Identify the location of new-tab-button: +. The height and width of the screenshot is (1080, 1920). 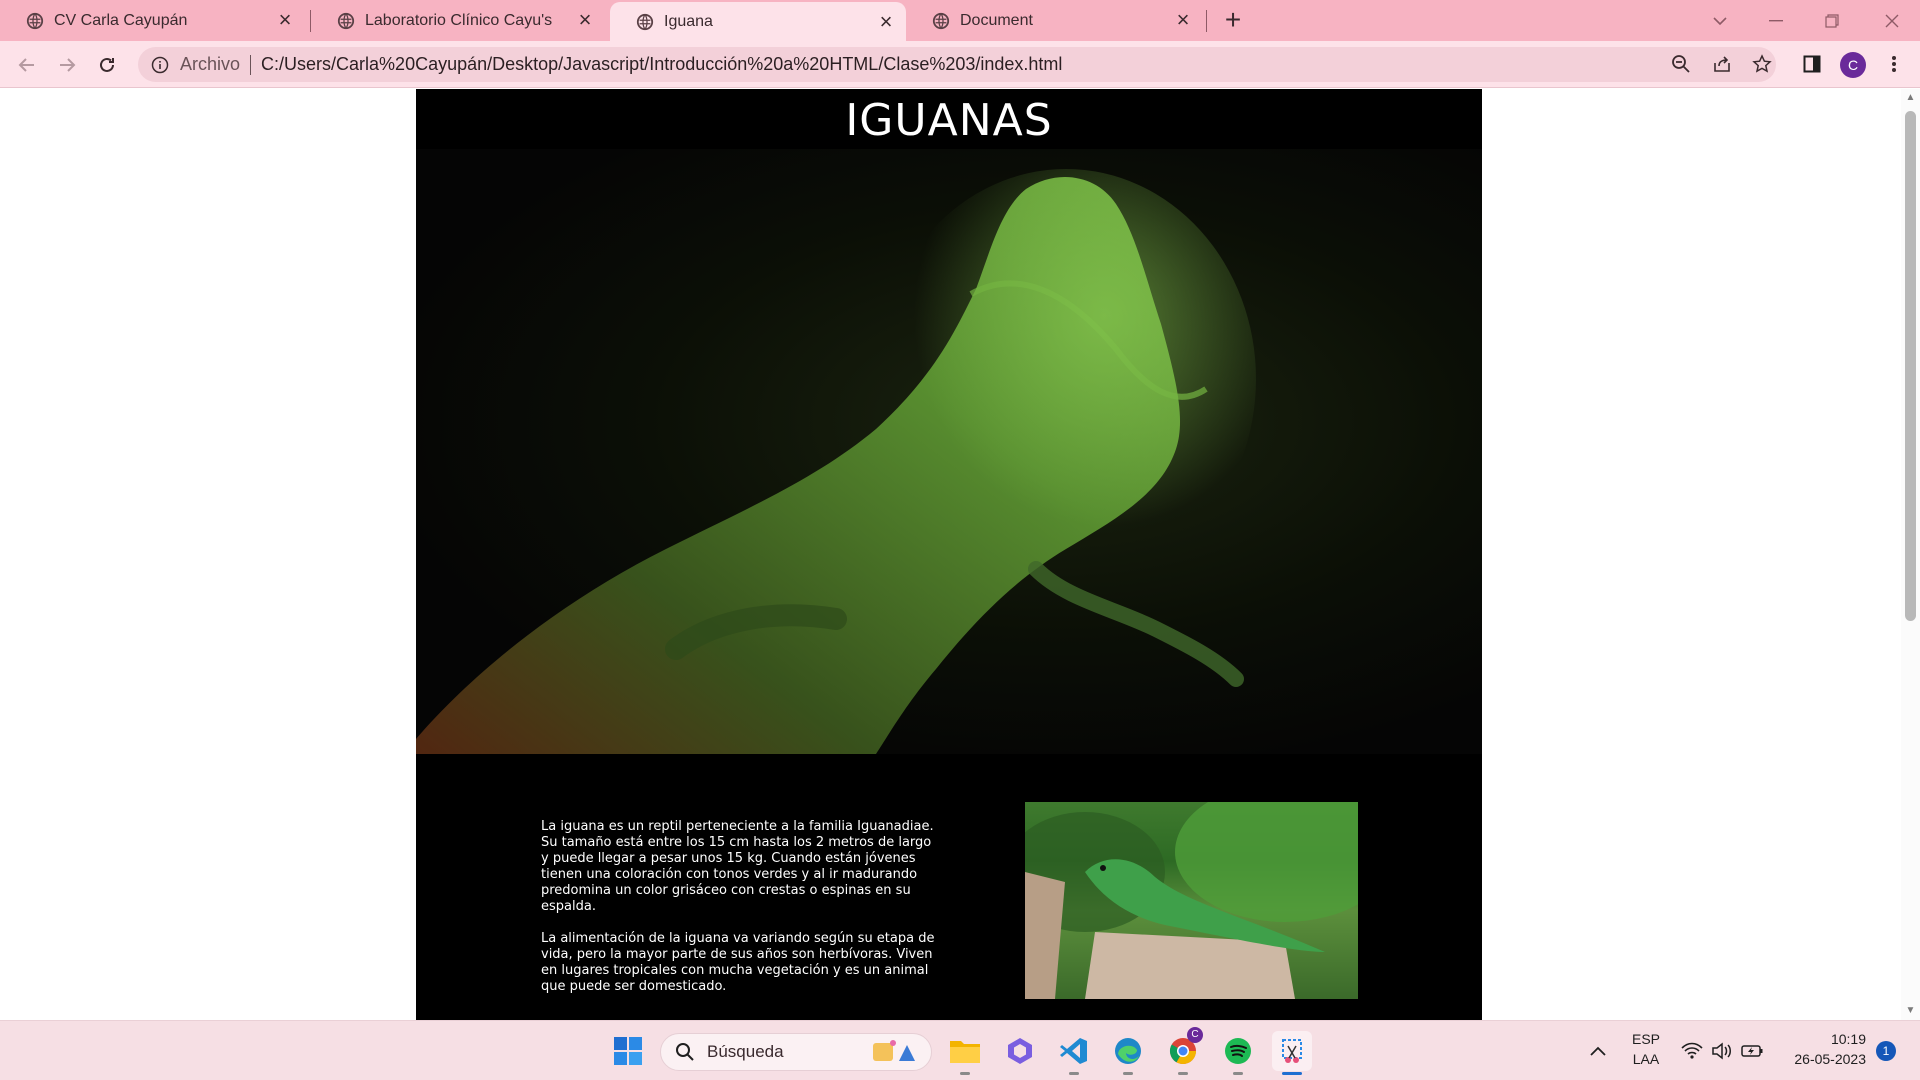
(1233, 21).